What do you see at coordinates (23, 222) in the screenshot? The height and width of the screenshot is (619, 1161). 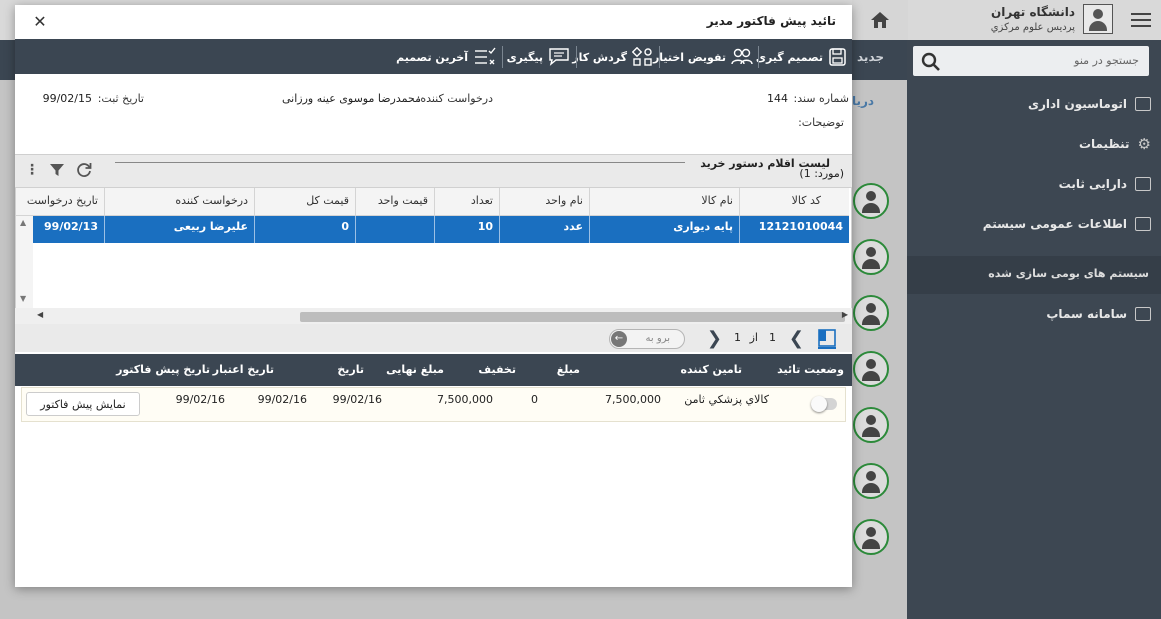 I see `scroll-up-icon: ▲` at bounding box center [23, 222].